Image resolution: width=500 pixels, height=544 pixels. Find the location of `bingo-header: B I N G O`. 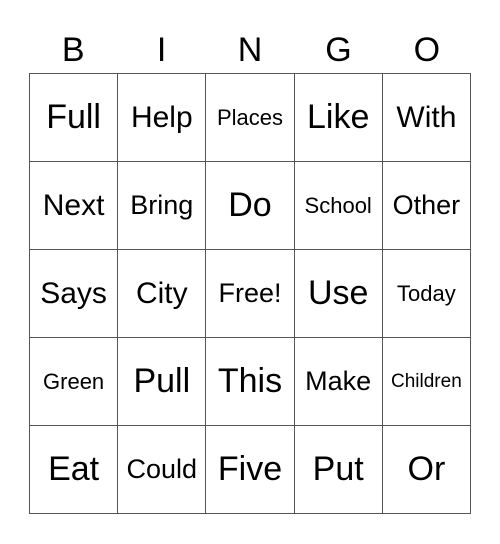

bingo-header: B I N G O is located at coordinates (250, 50).